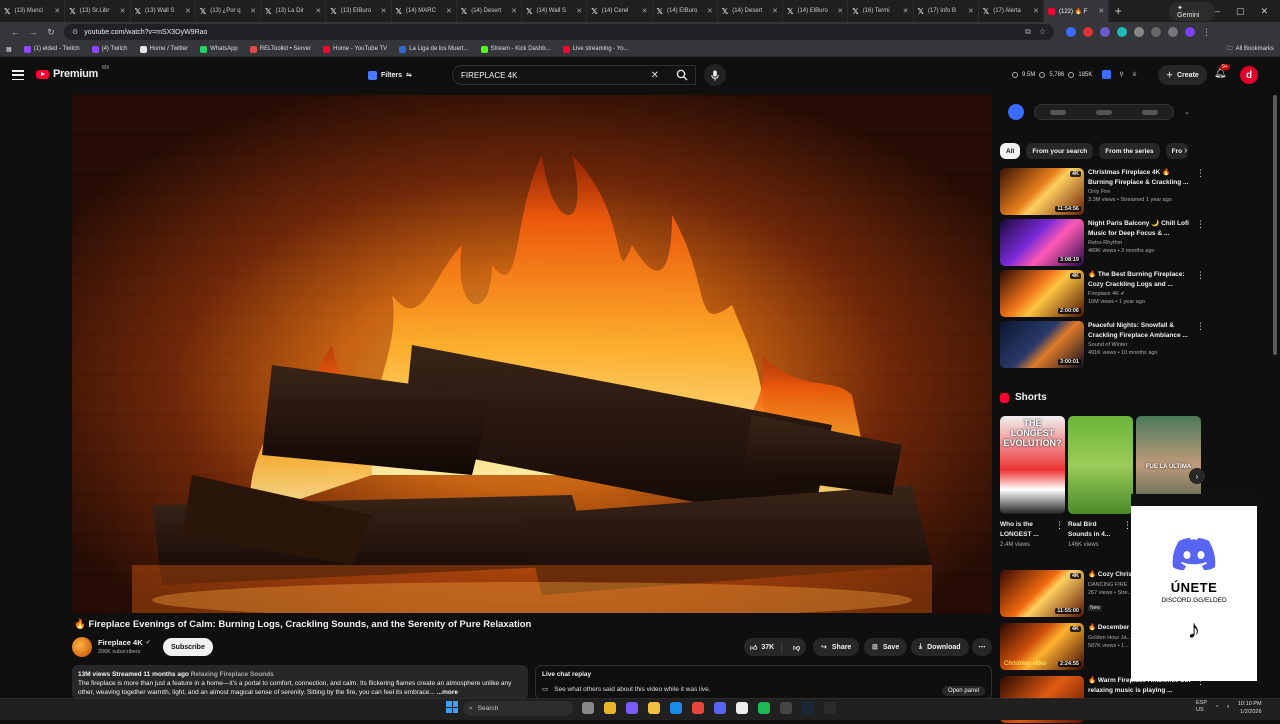 This screenshot has width=1280, height=724. What do you see at coordinates (1217, 11) in the screenshot?
I see `minimize-icon: –` at bounding box center [1217, 11].